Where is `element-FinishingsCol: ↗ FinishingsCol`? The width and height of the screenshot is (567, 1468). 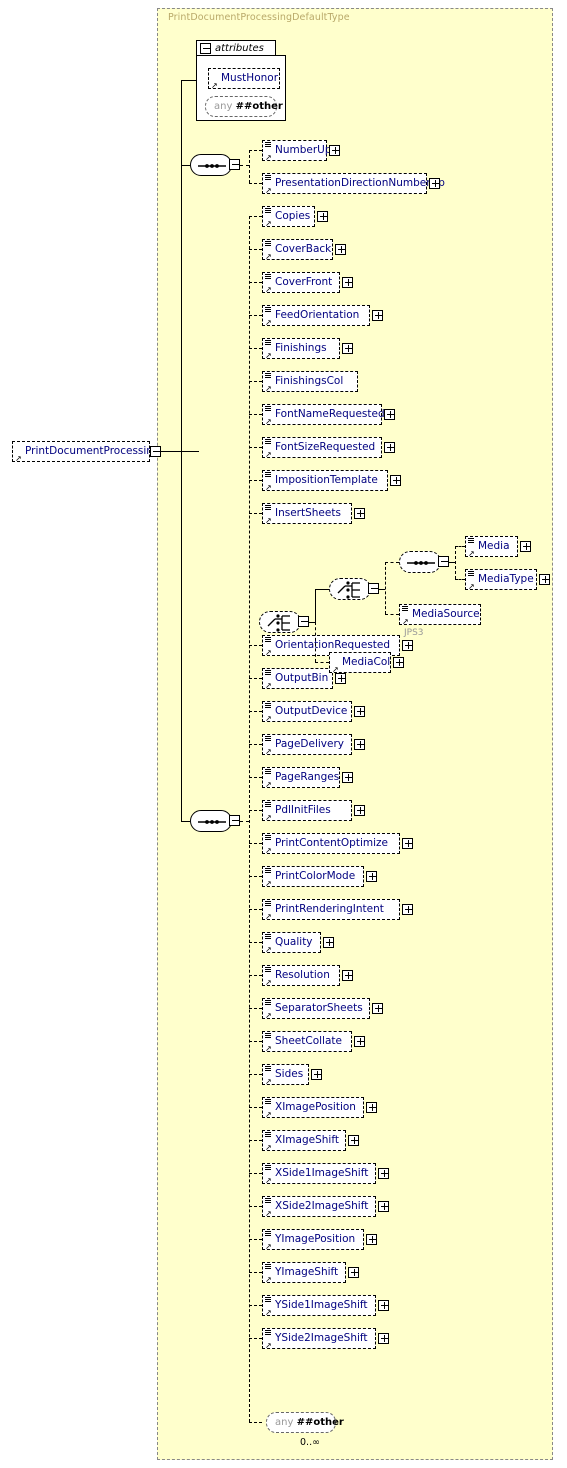 element-FinishingsCol: ↗ FinishingsCol is located at coordinates (311, 384).